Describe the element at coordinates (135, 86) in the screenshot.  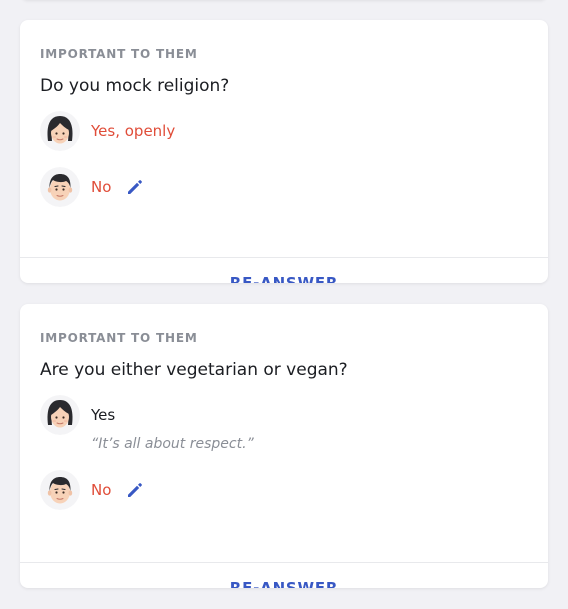
I see `question-text: Do you mock religion?` at that location.